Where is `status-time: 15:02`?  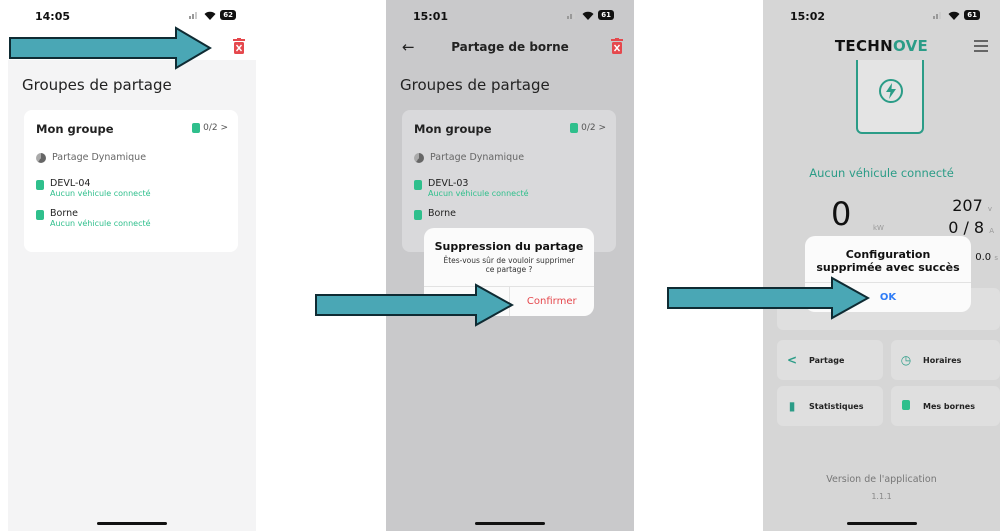
status-time: 15:02 is located at coordinates (808, 16).